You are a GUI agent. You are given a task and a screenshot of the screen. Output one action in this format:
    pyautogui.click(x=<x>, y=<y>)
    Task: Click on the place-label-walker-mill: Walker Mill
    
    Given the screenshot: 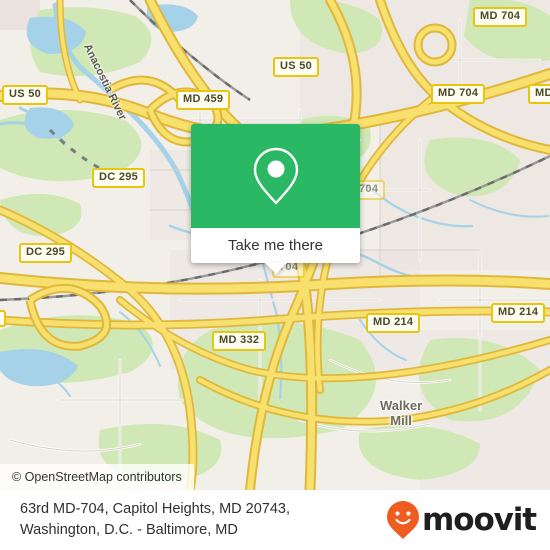 What is the action you would take?
    pyautogui.click(x=401, y=413)
    